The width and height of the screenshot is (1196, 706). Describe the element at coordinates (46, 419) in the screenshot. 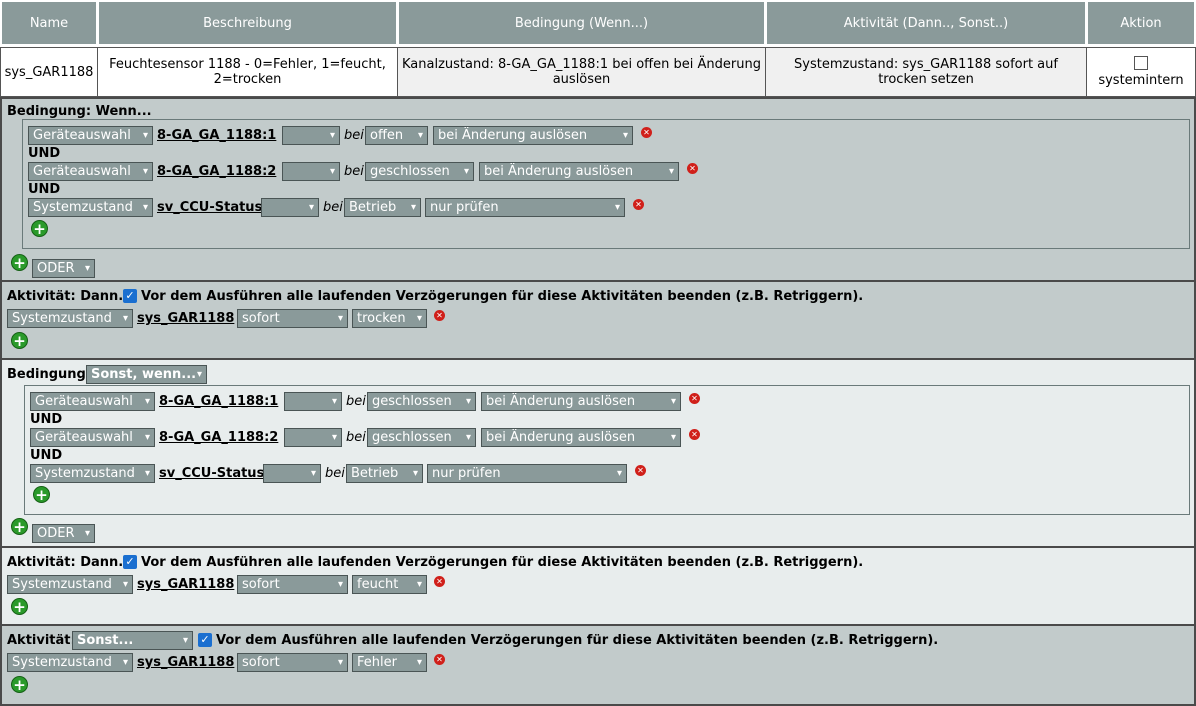

I see `cond2-und-1: UND` at that location.